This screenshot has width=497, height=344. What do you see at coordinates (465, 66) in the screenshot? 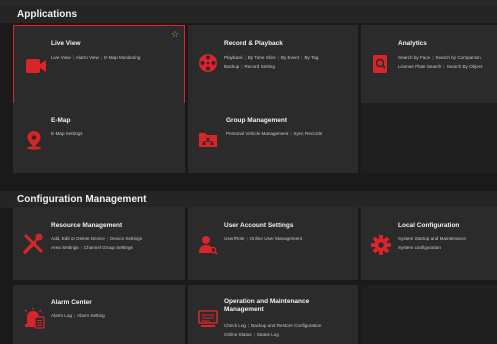
I see `link-search-by-object: Search By Object` at bounding box center [465, 66].